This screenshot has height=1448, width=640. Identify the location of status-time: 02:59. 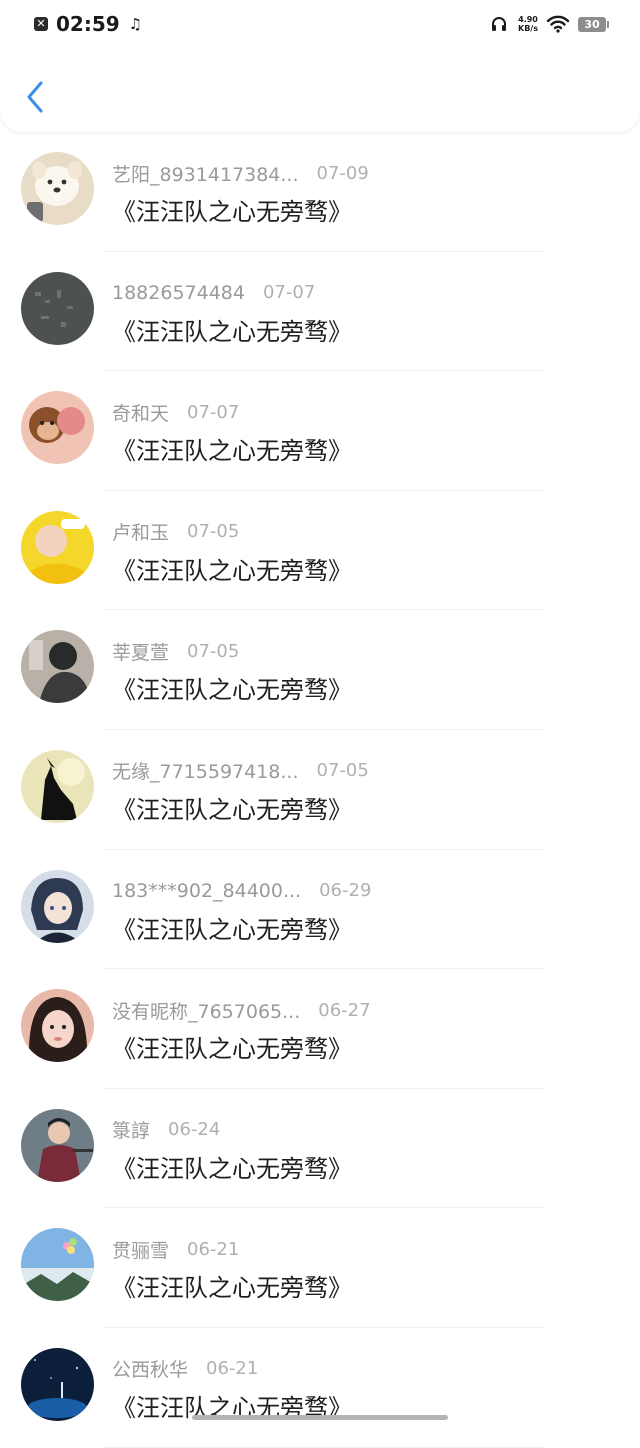
(88, 24).